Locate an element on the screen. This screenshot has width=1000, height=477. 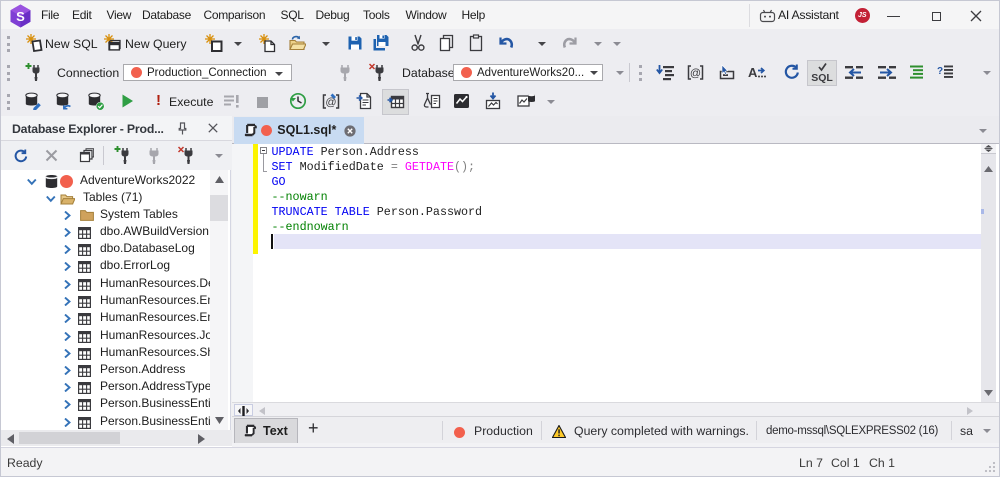
svg-text: SQL is located at coordinates (822, 78).